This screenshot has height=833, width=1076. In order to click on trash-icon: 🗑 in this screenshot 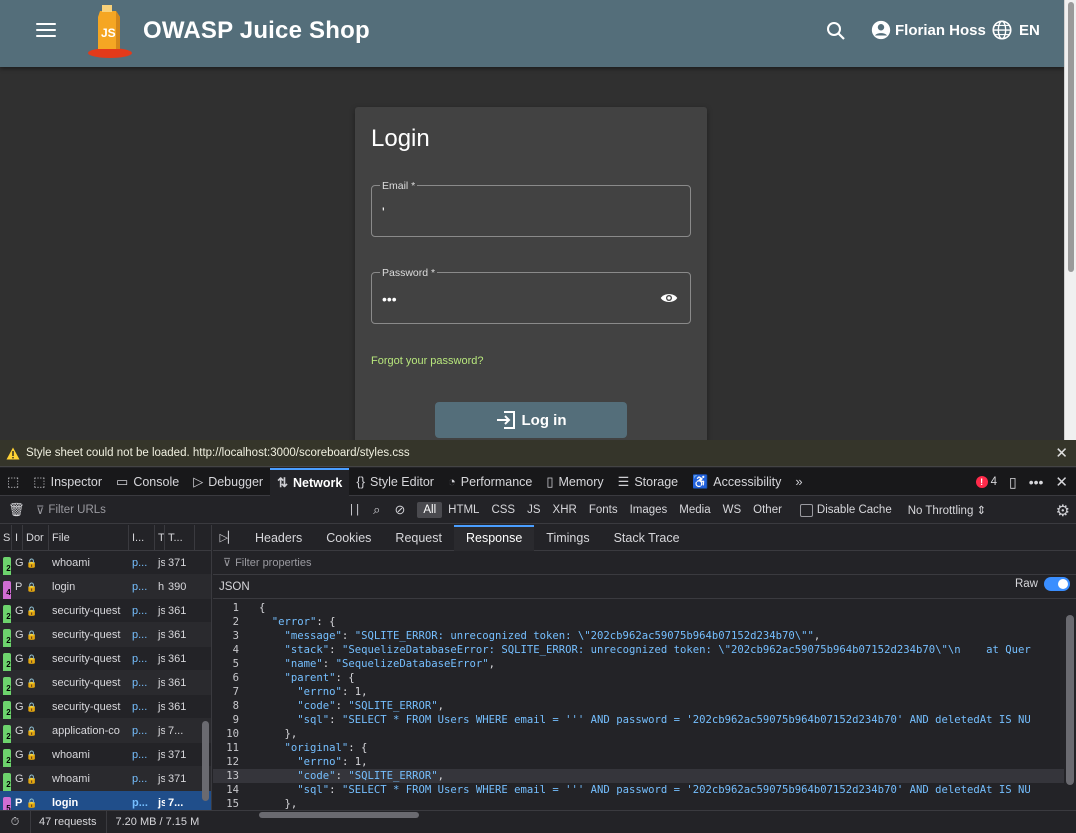, I will do `click(16, 510)`.